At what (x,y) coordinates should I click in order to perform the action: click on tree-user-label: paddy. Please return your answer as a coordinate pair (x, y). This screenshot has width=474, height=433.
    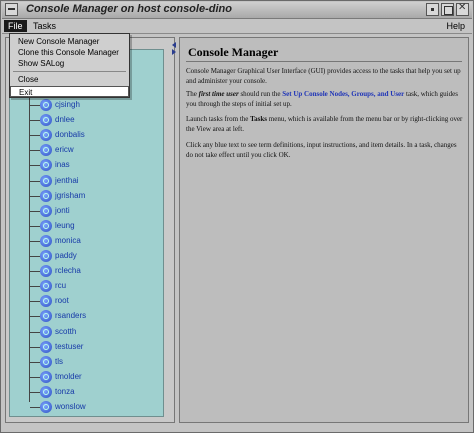
    Looking at the image, I should click on (66, 255).